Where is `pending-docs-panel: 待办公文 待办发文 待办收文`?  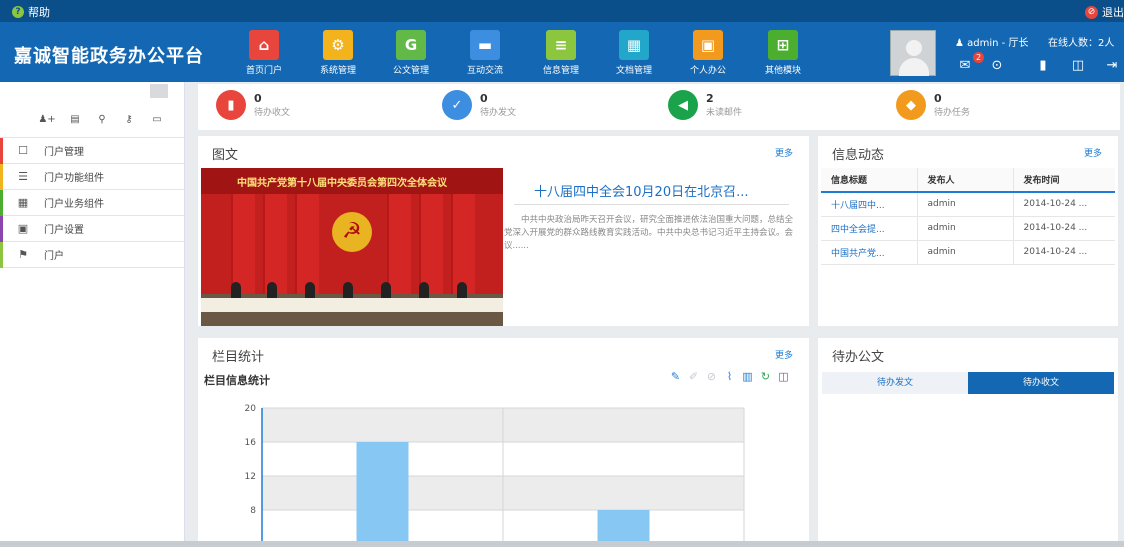 pending-docs-panel: 待办公文 待办发文 待办收文 is located at coordinates (968, 439).